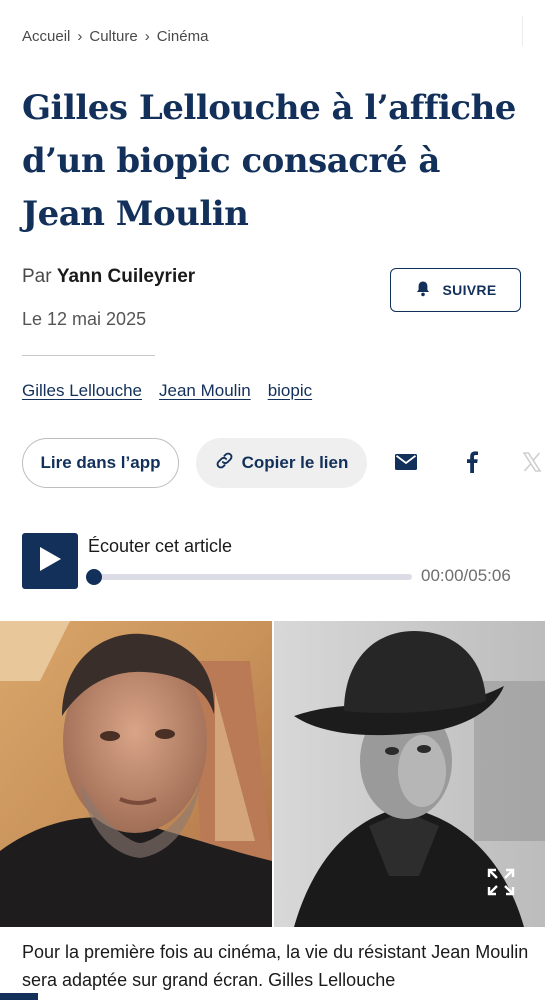 Image resolution: width=545 pixels, height=1000 pixels. I want to click on read-in-app-label: Lire dans l’app, so click(100, 462).